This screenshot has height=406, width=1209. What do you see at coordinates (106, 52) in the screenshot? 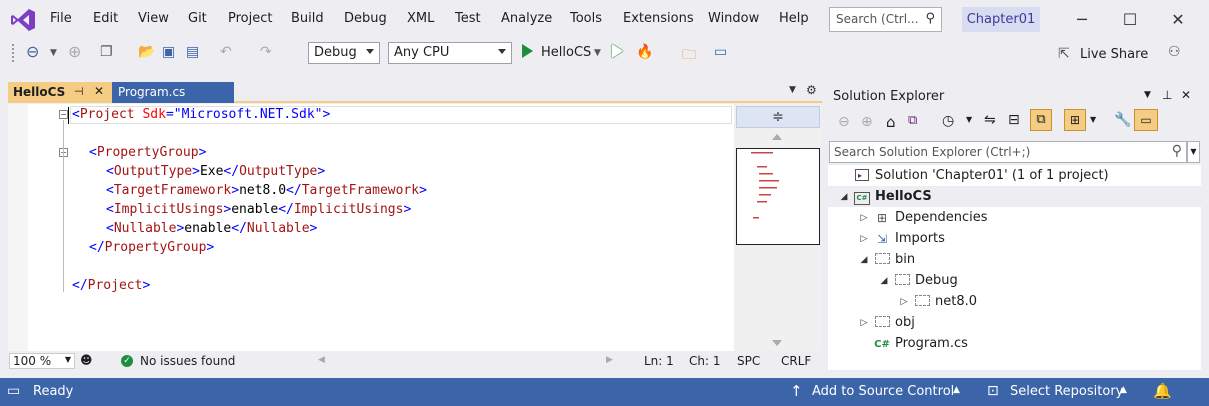
I see `new-project-icon: ❐` at bounding box center [106, 52].